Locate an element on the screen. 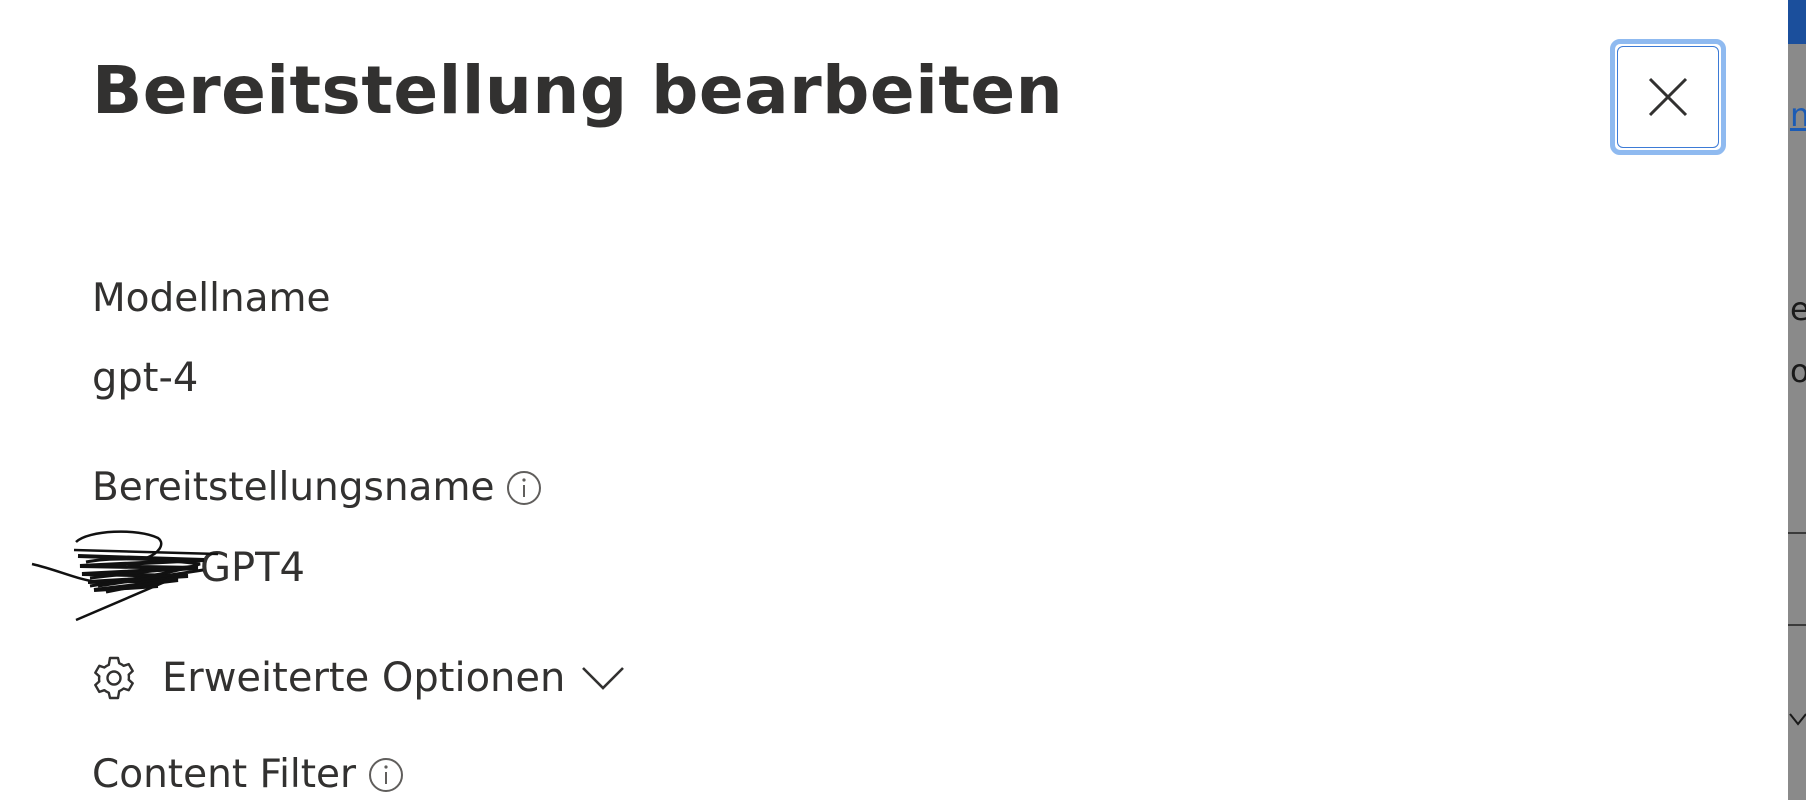  background-link-fragment: m is located at coordinates (1798, 115).